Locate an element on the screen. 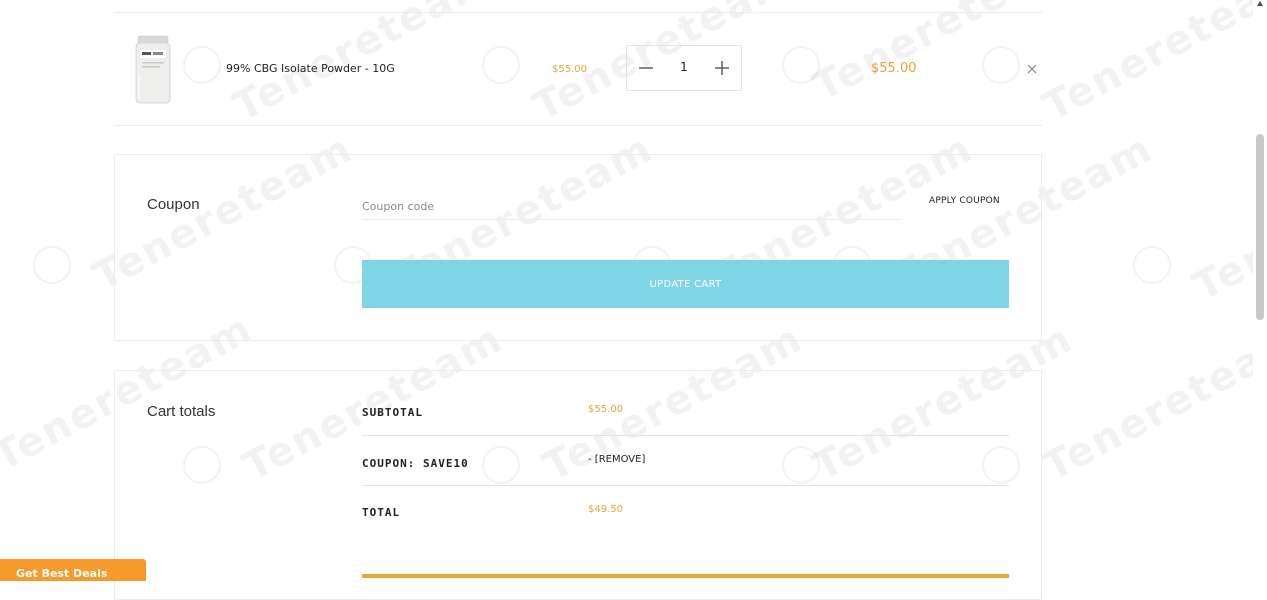 Image resolution: width=1267 pixels, height=600 pixels. scroll-up-arrow-icon is located at coordinates (1260, 4).